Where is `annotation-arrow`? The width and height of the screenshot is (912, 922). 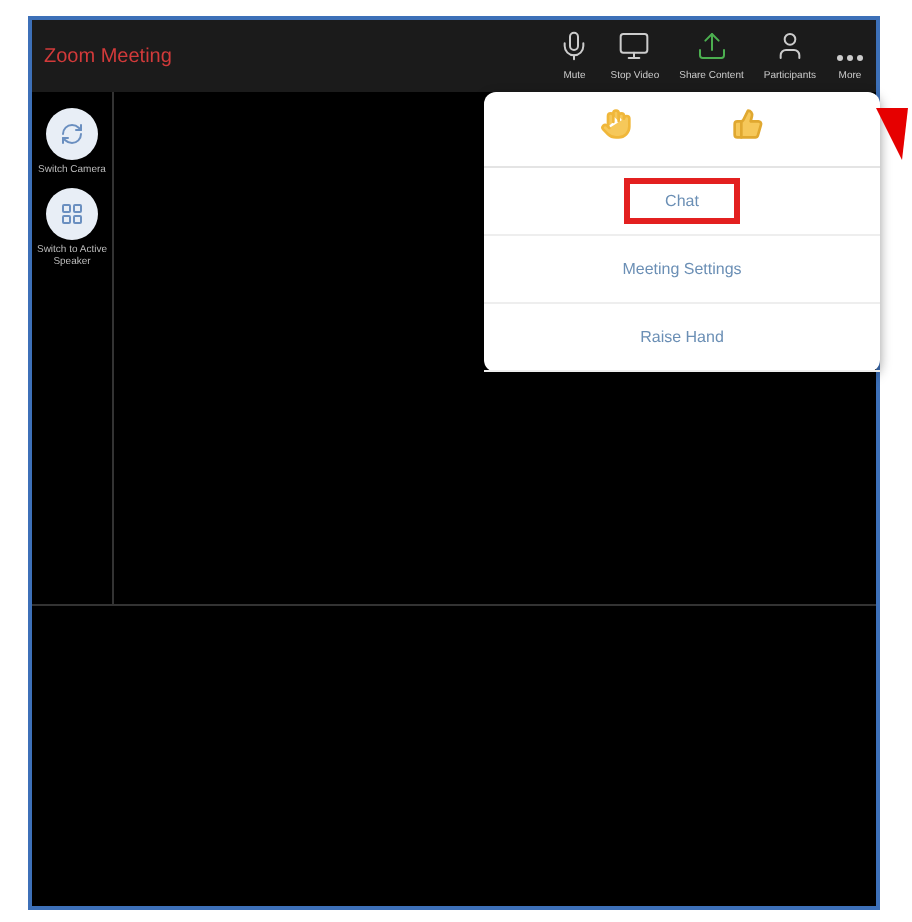 annotation-arrow is located at coordinates (892, 134).